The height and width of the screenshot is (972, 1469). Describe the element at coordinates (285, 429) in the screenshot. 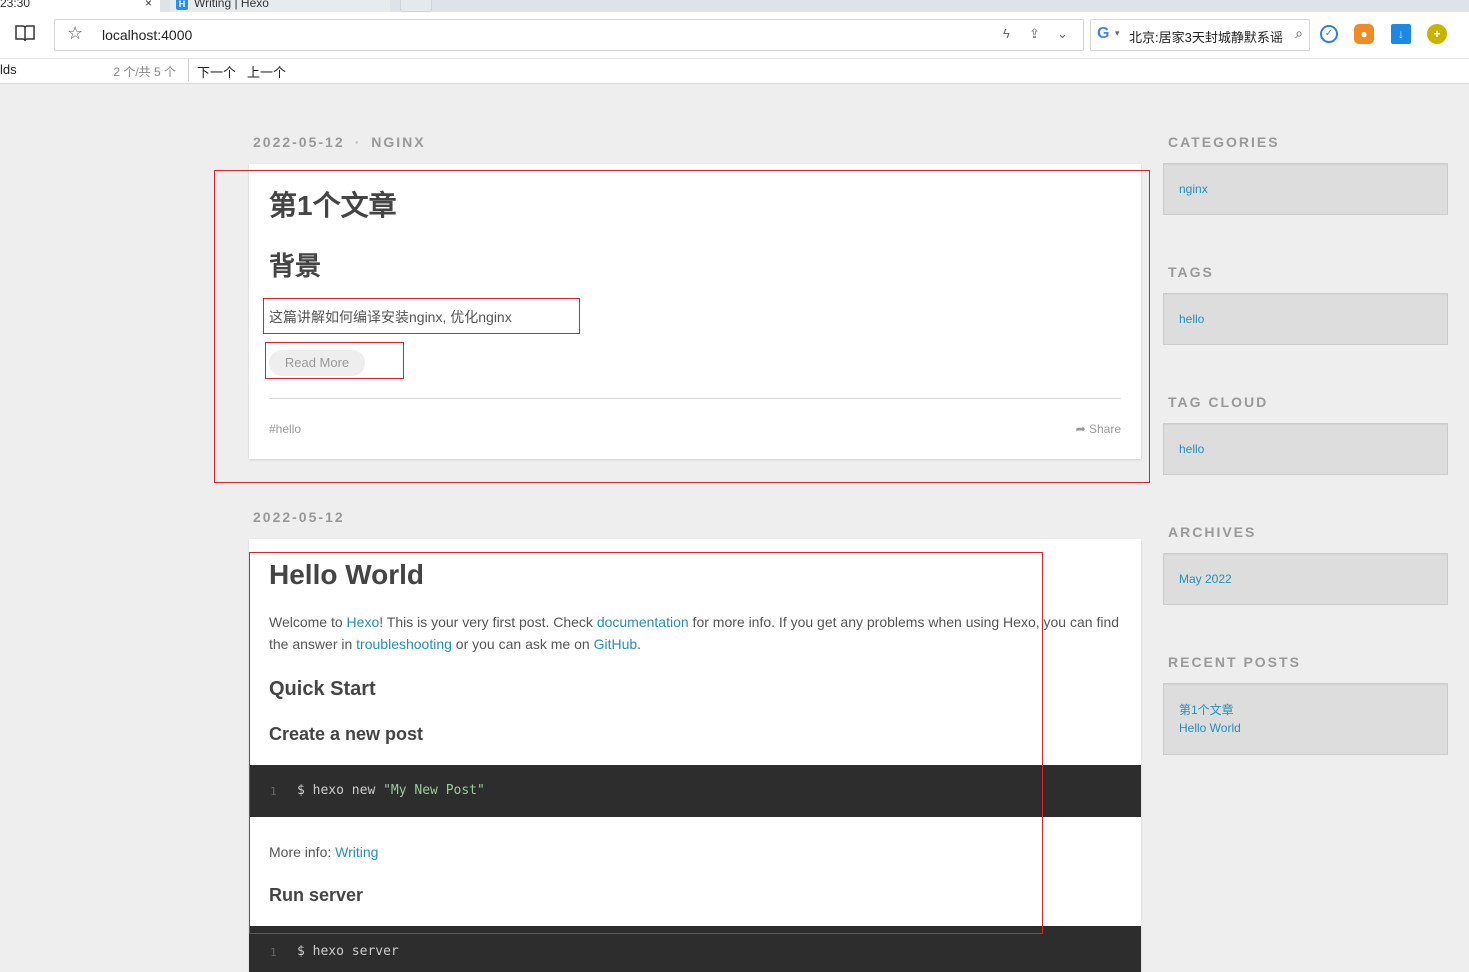

I see `post-tag: #hello` at that location.